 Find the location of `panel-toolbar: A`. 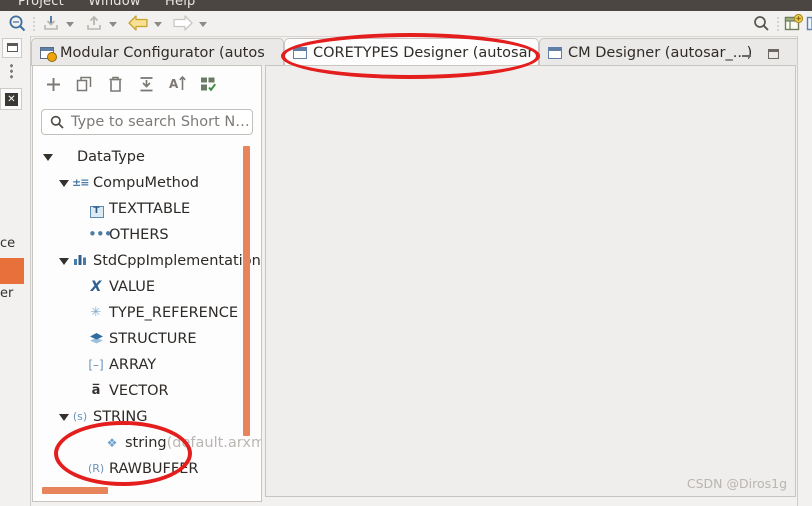

panel-toolbar: A is located at coordinates (147, 84).